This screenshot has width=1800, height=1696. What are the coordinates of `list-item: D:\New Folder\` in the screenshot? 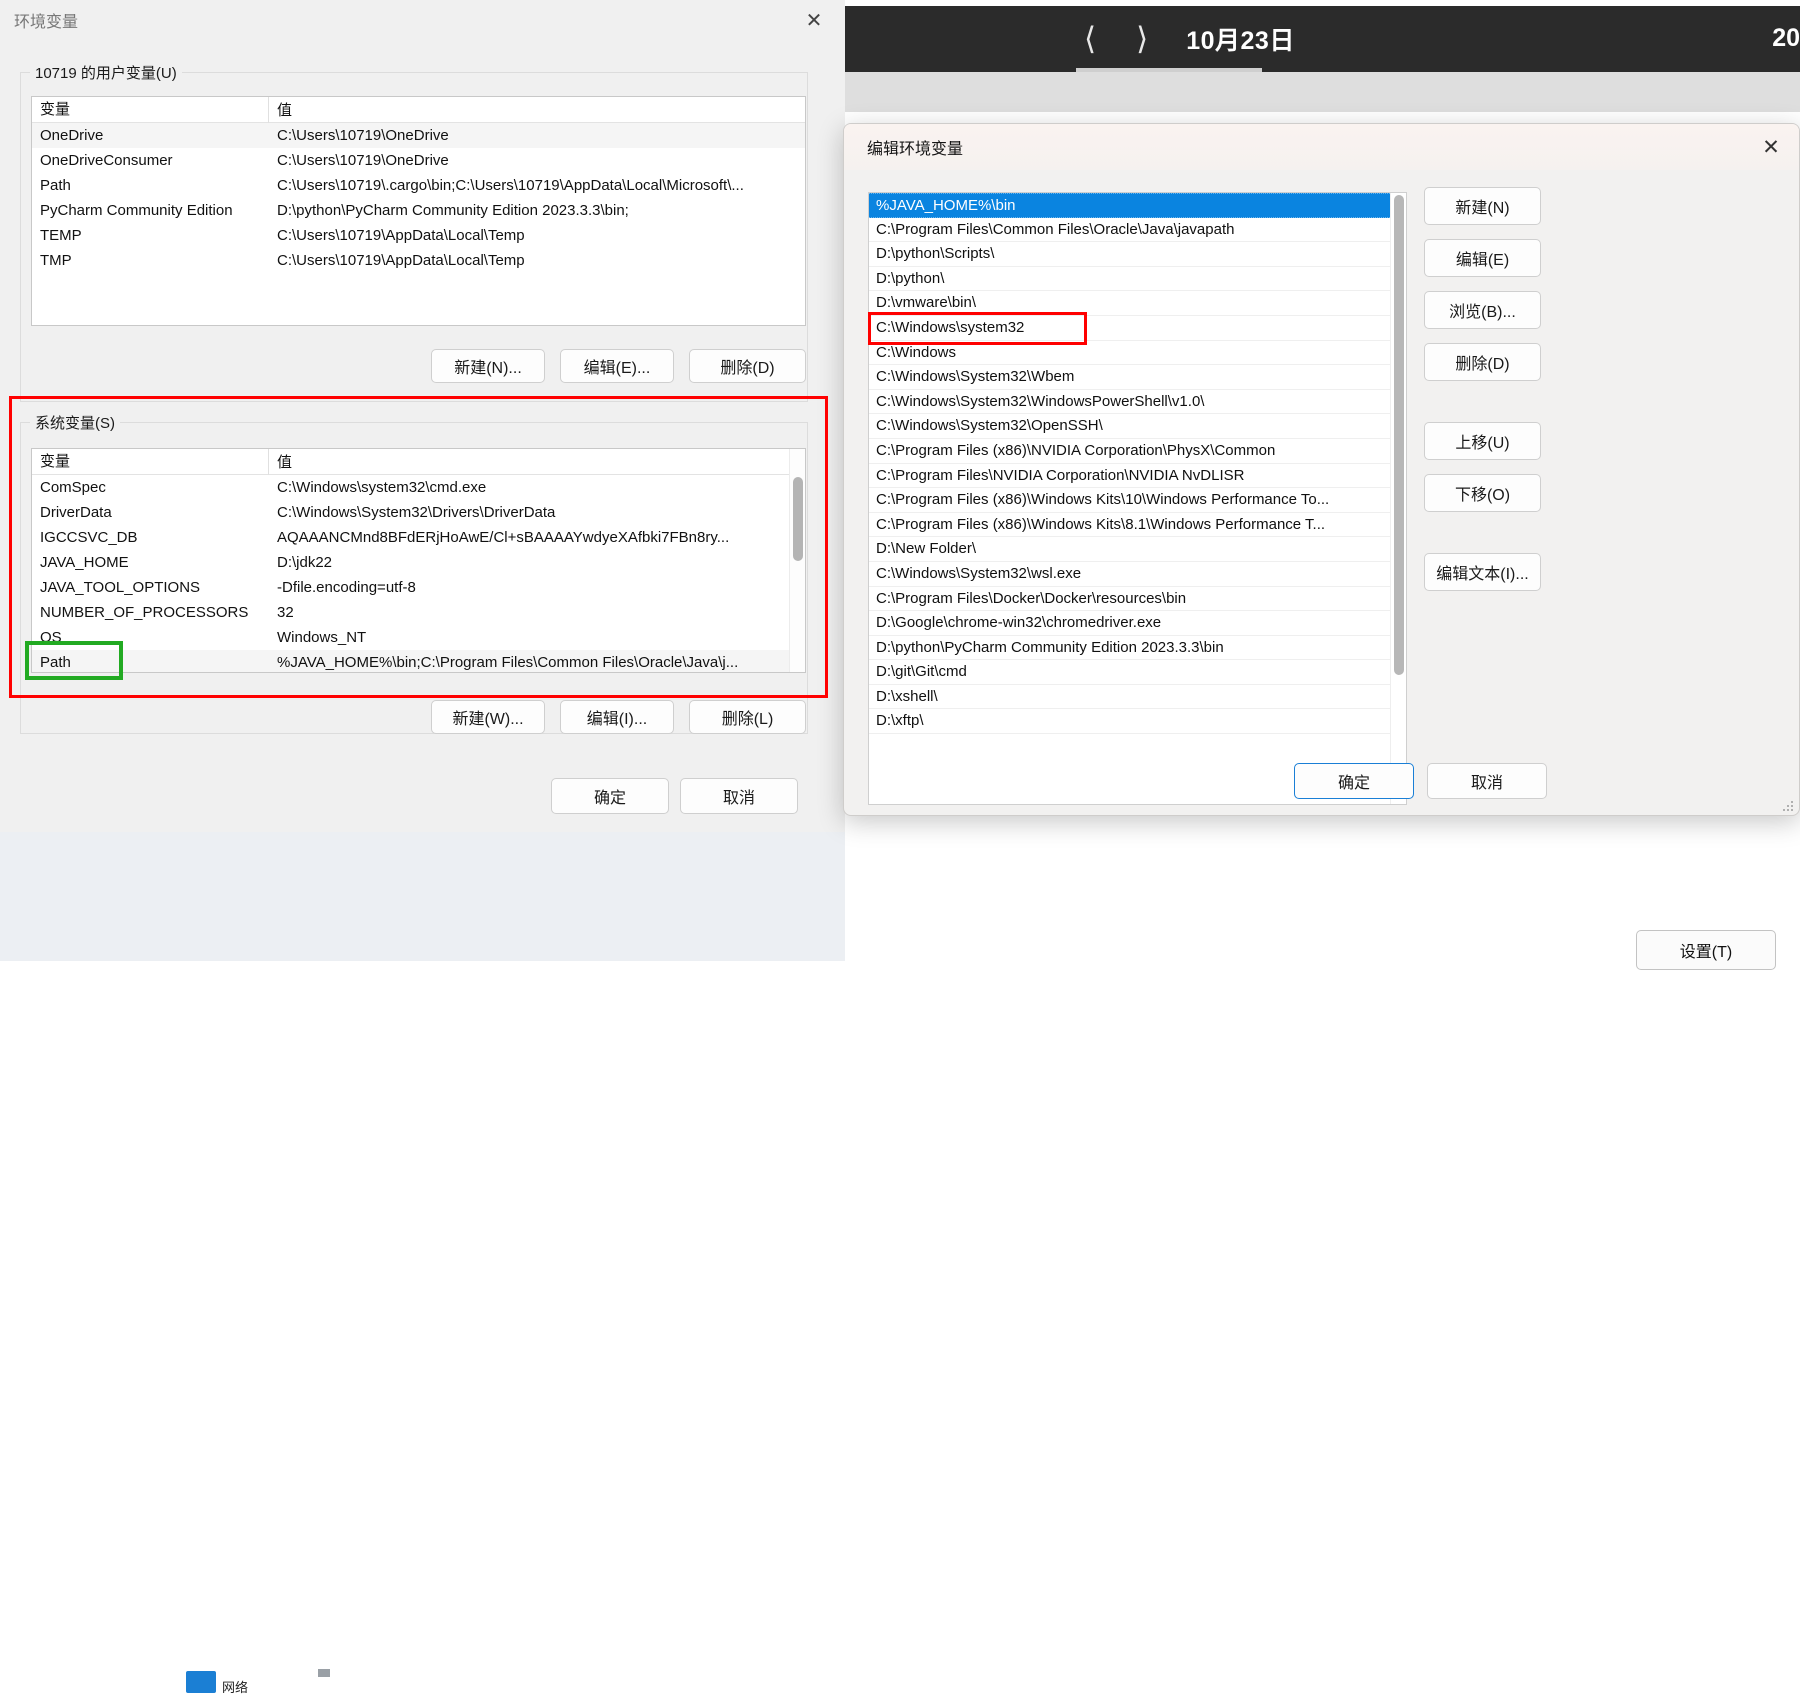 It's located at (1129, 549).